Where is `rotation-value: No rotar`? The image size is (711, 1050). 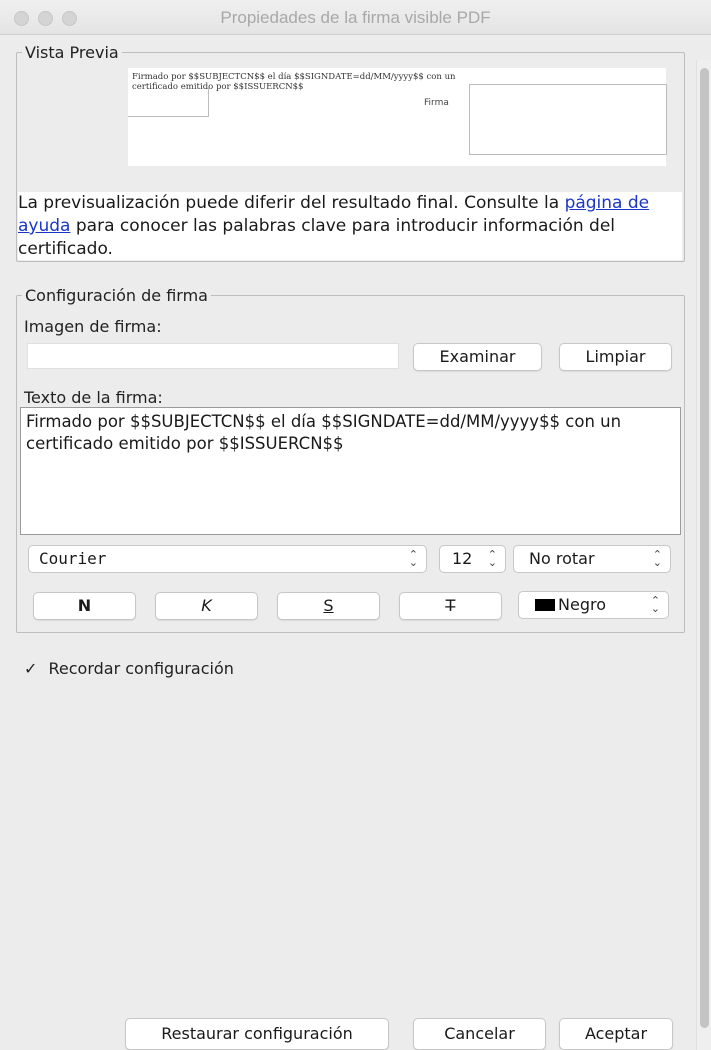
rotation-value: No rotar is located at coordinates (562, 558).